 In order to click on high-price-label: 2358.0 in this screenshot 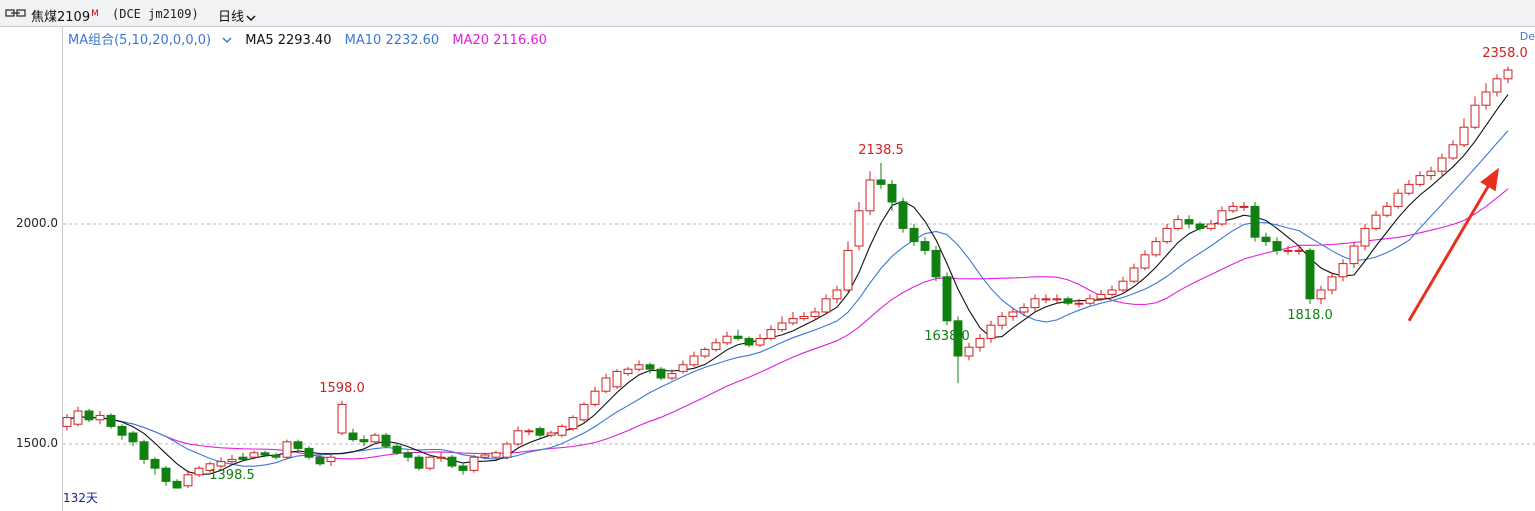, I will do `click(1505, 54)`.